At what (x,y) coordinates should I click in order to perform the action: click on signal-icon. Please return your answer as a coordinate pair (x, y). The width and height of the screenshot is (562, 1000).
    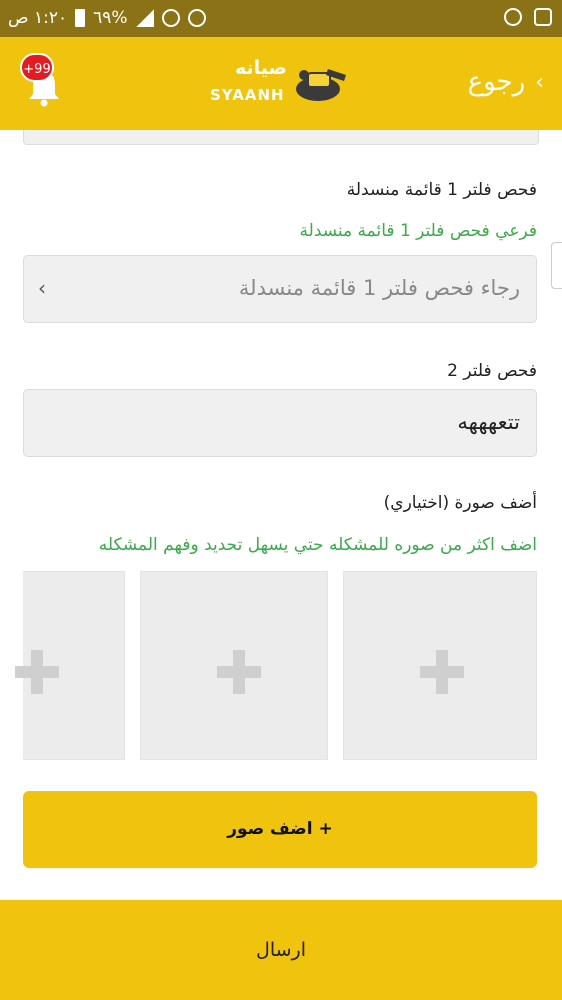
    Looking at the image, I should click on (144, 18).